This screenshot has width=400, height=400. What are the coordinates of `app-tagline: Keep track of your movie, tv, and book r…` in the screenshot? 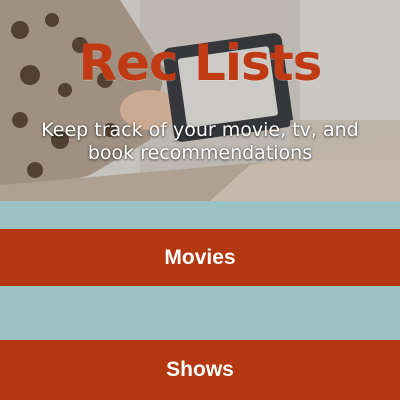 It's located at (200, 141).